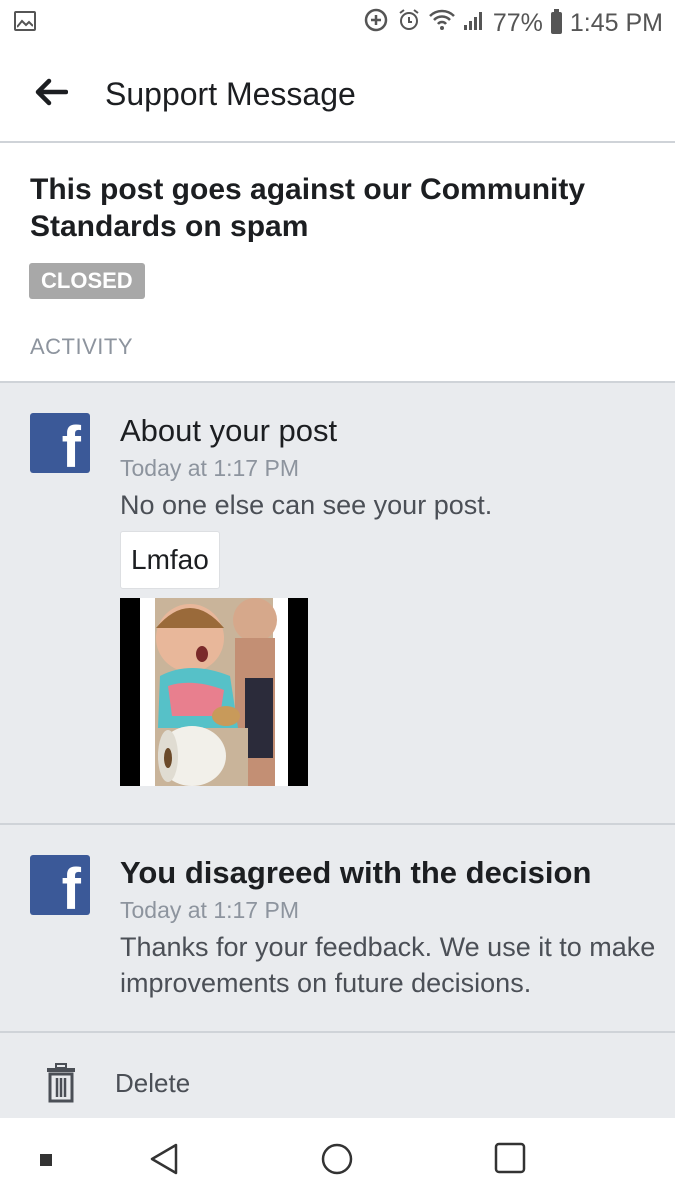 The height and width of the screenshot is (1200, 675). I want to click on delete-button: Delete, so click(337, 1076).